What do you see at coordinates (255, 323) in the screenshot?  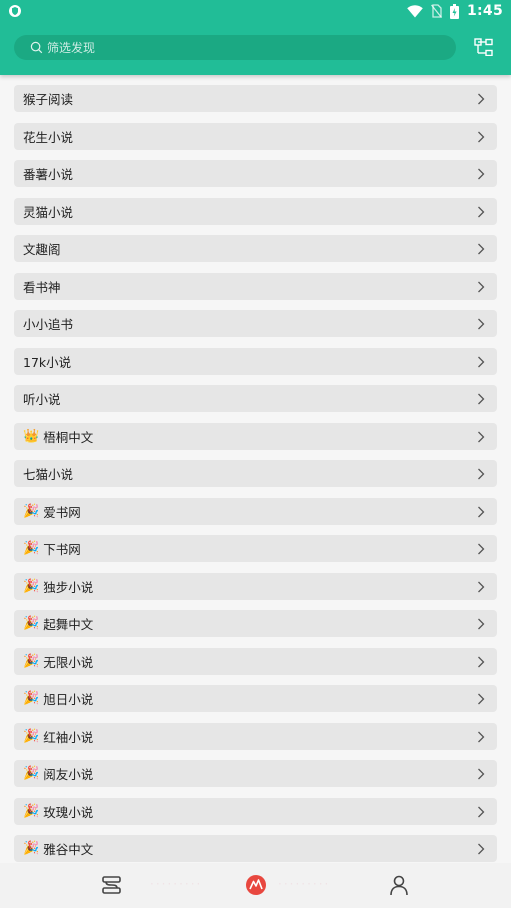 I see `list-item: 小小追书` at bounding box center [255, 323].